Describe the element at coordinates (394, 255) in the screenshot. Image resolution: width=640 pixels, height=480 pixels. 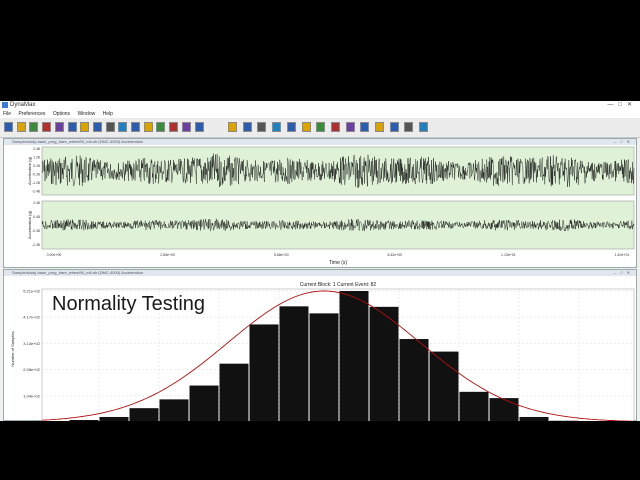
I see `x-tick-label: 8.42e+00` at that location.